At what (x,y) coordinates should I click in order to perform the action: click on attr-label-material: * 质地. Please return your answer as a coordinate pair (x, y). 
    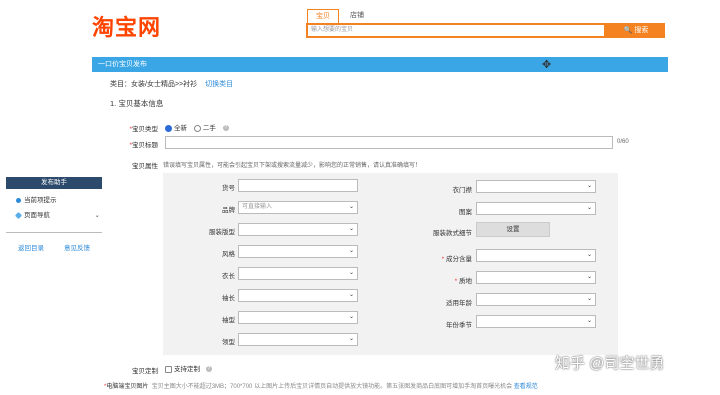
    Looking at the image, I should click on (463, 281).